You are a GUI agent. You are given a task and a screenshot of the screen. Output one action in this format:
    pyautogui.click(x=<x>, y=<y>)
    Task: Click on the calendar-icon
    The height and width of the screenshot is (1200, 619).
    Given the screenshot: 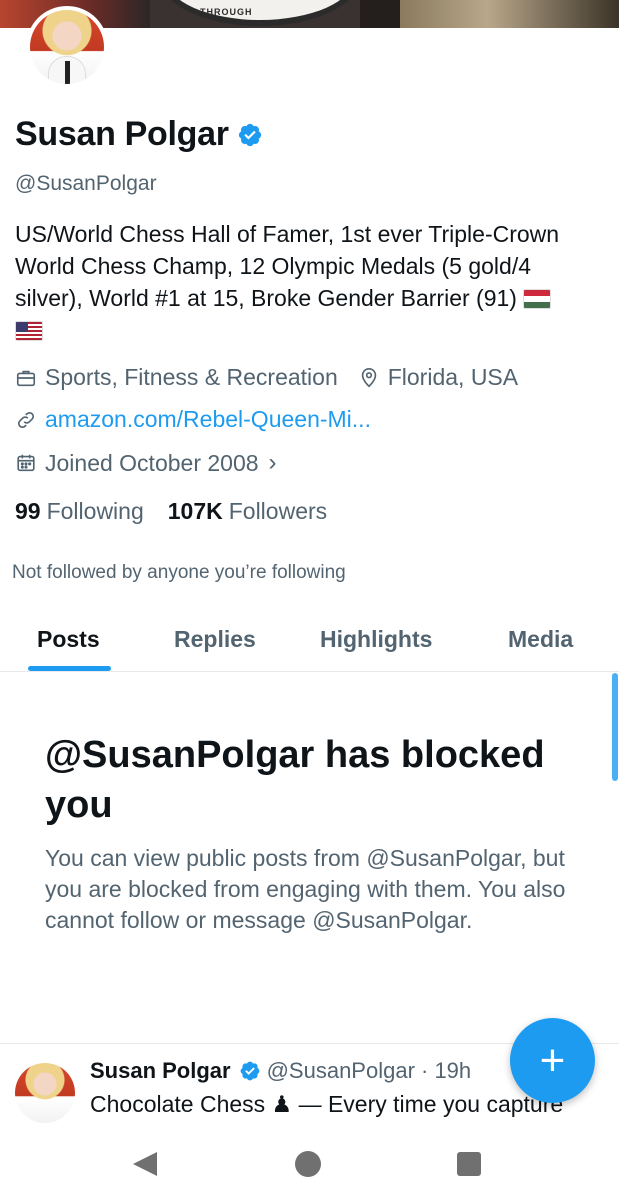 What is the action you would take?
    pyautogui.click(x=26, y=463)
    